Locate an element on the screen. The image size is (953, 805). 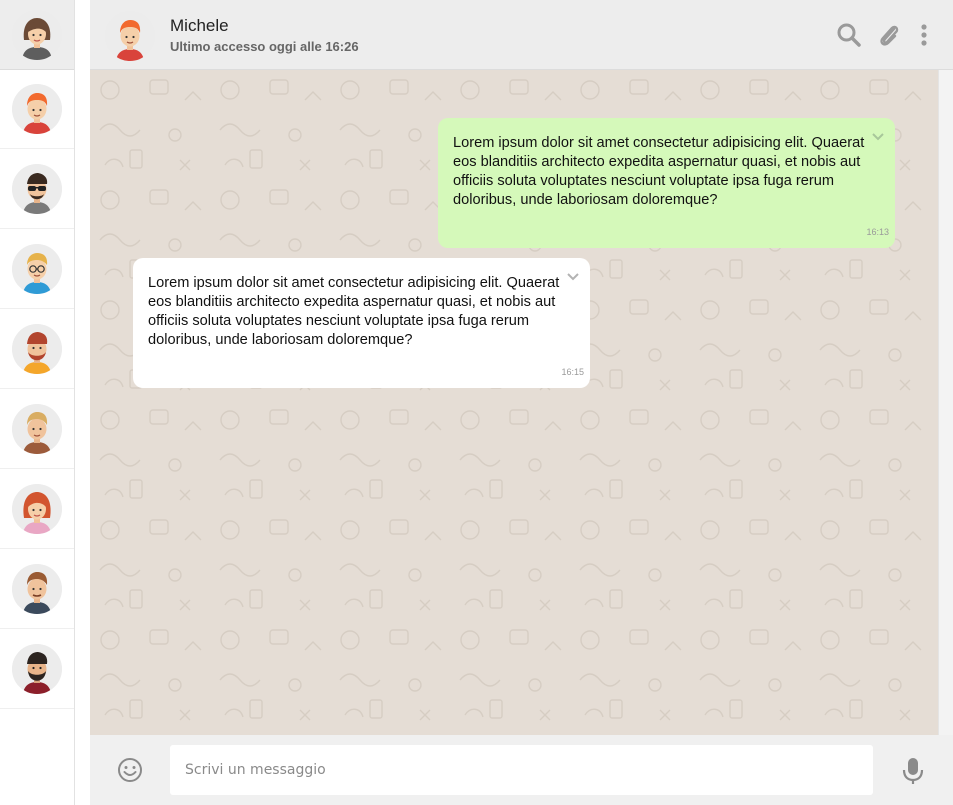
contact-name: Michele is located at coordinates (199, 25).